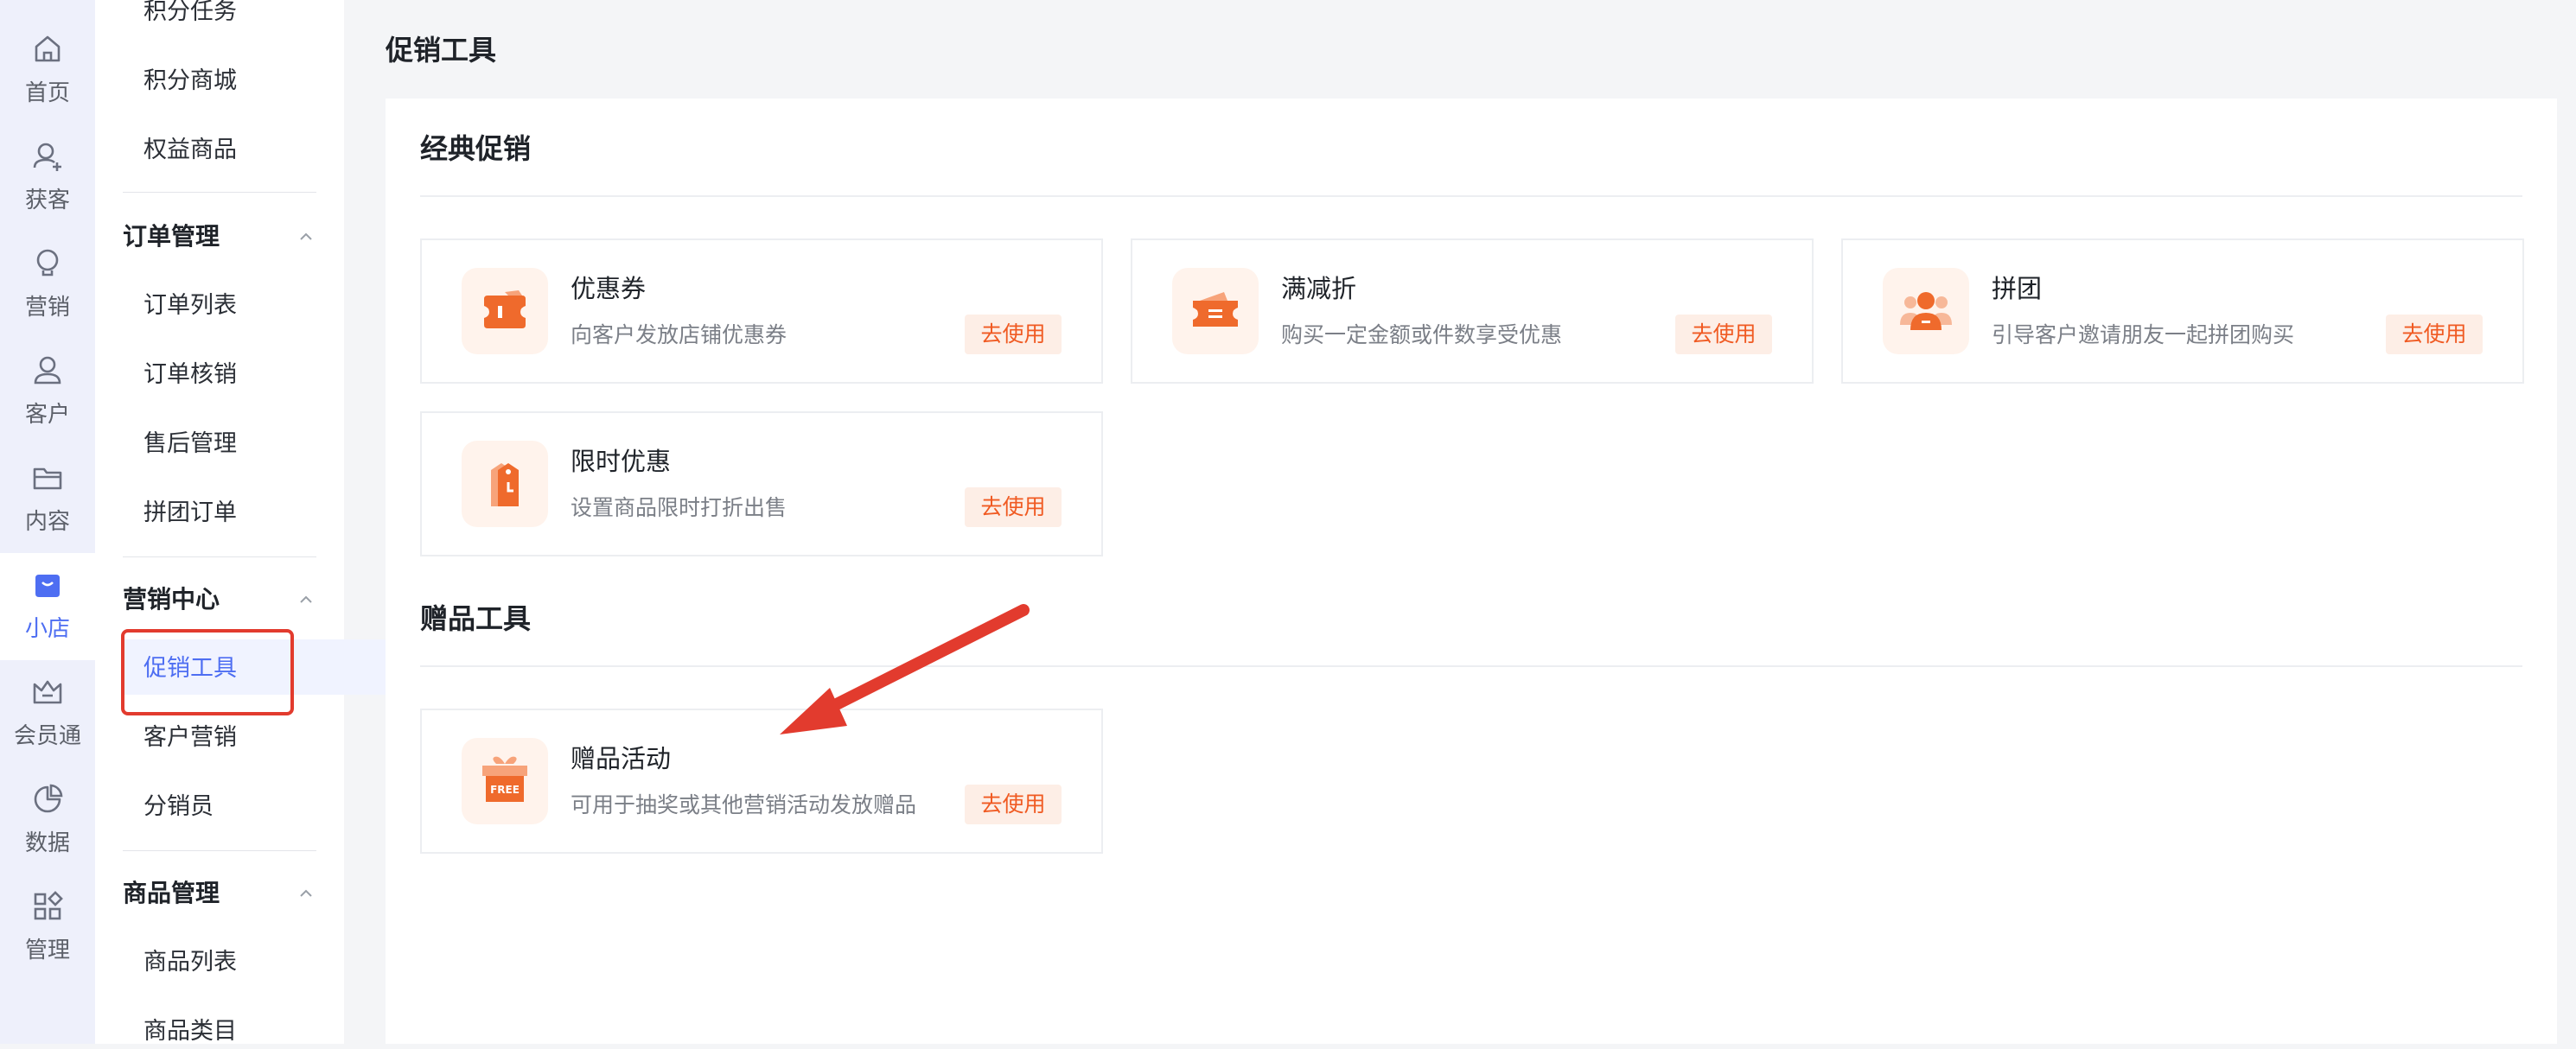 Image resolution: width=2576 pixels, height=1049 pixels. What do you see at coordinates (1215, 311) in the screenshot?
I see `discount-ticket-icon` at bounding box center [1215, 311].